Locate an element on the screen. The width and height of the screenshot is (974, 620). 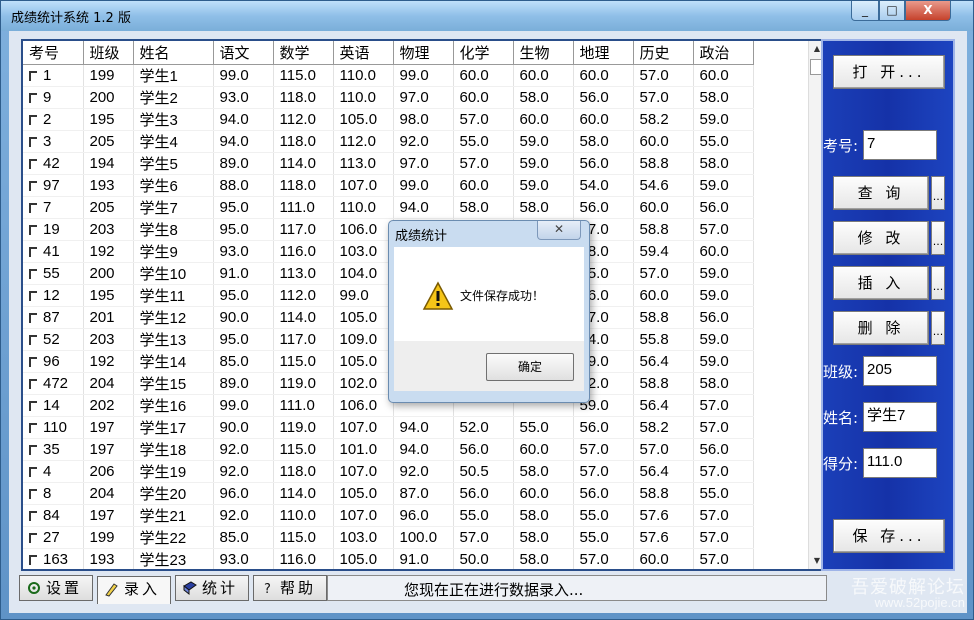
table-cell: 学生21 is located at coordinates (173, 515).